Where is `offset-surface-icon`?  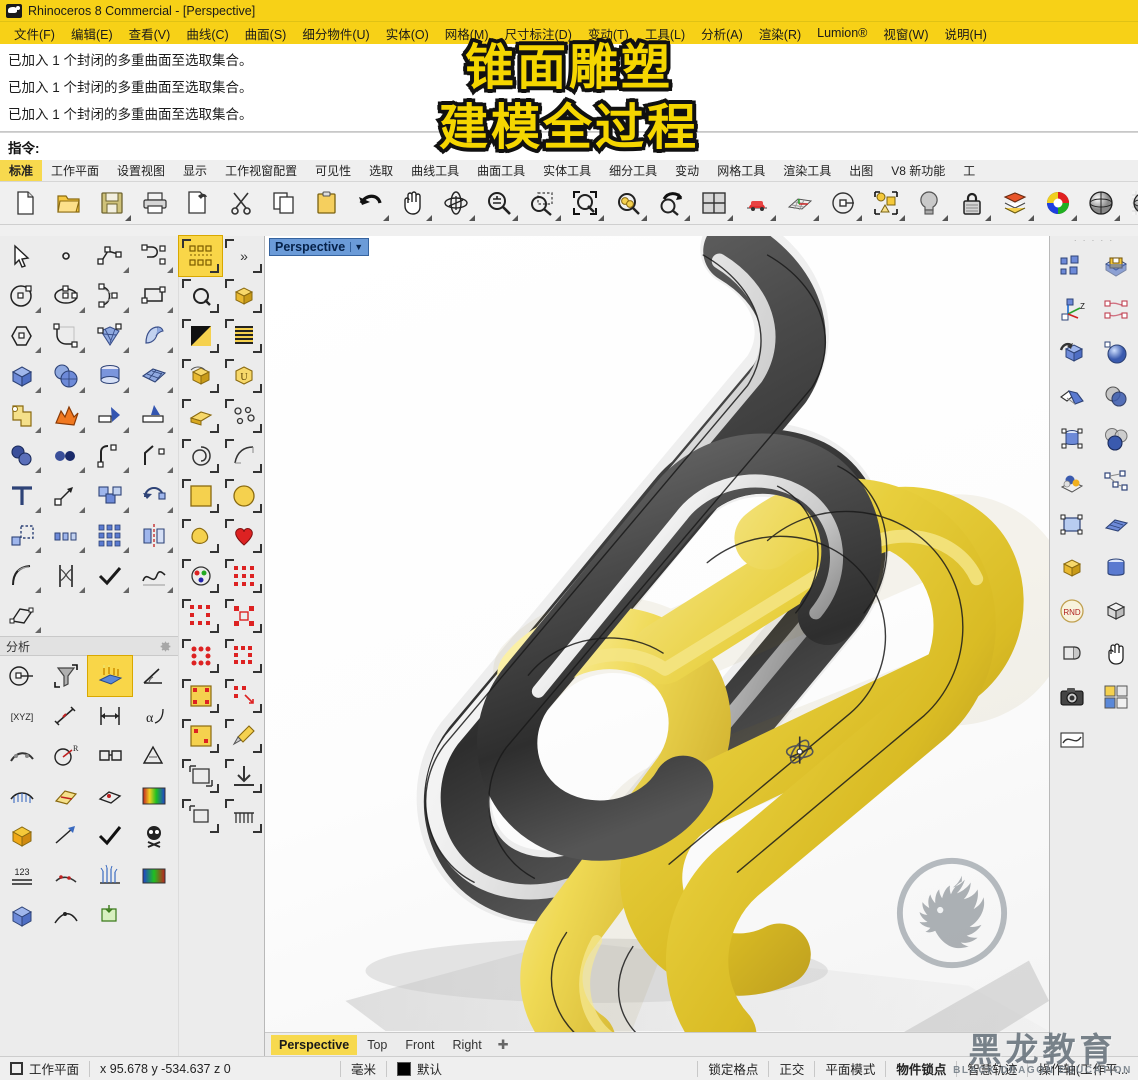
offset-surface-icon is located at coordinates (66, 456).